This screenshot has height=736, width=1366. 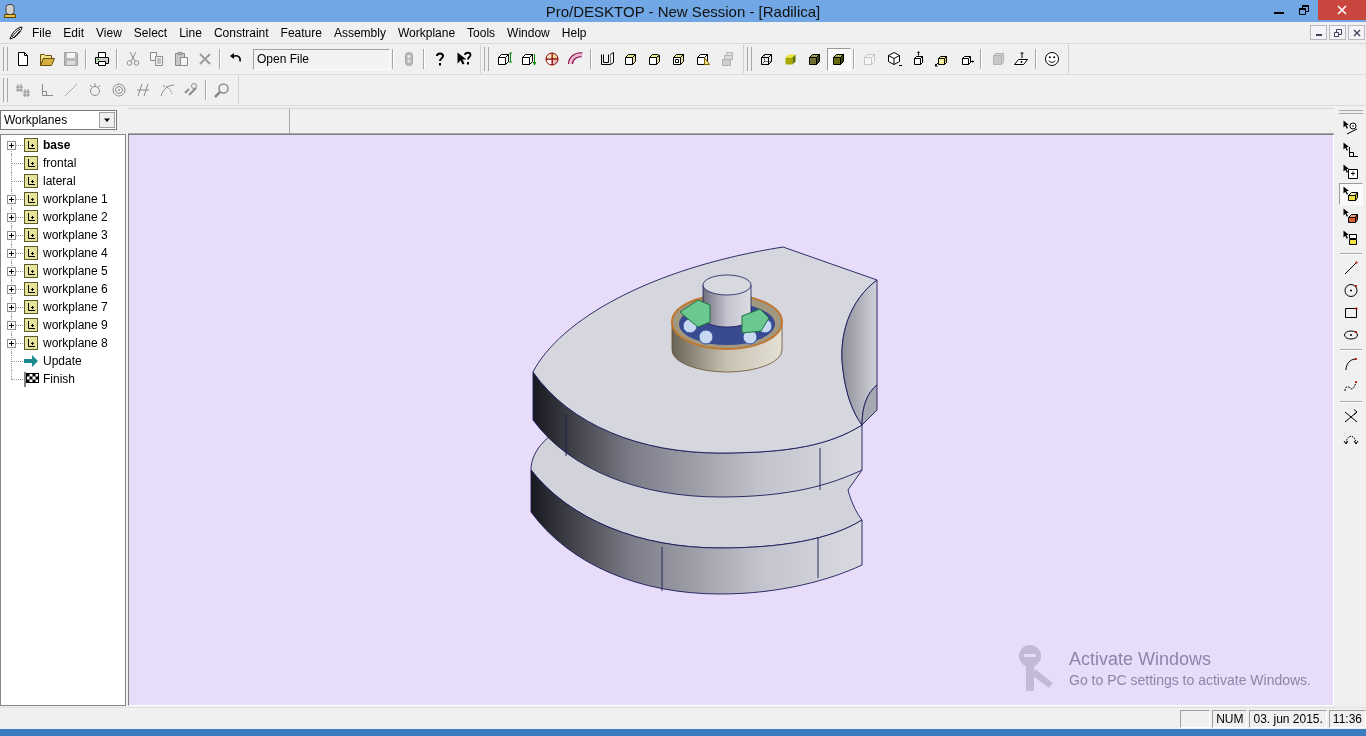 I want to click on cross-icon, so click(x=205, y=59).